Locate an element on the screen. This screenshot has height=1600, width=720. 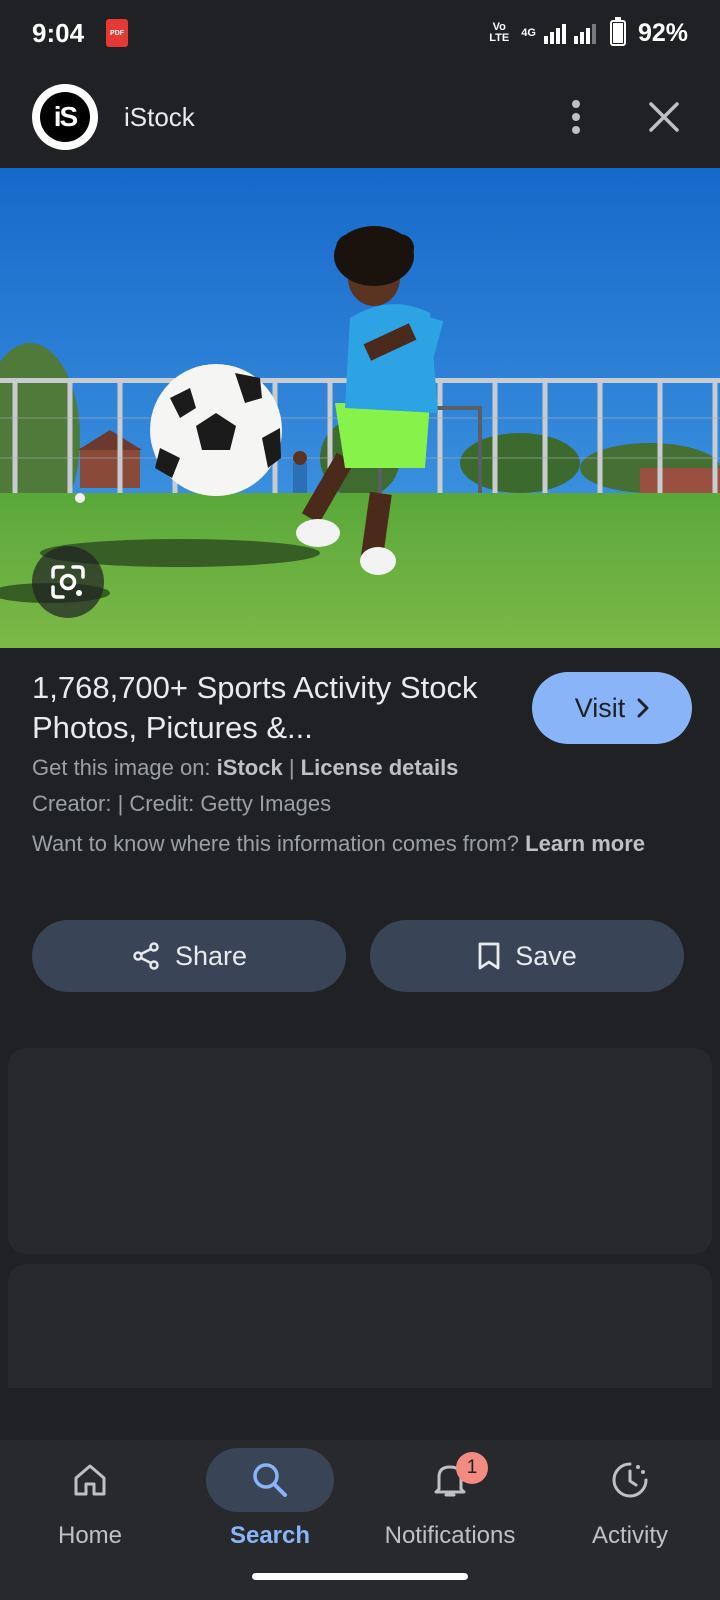
status-time: 9:04 is located at coordinates (58, 32).